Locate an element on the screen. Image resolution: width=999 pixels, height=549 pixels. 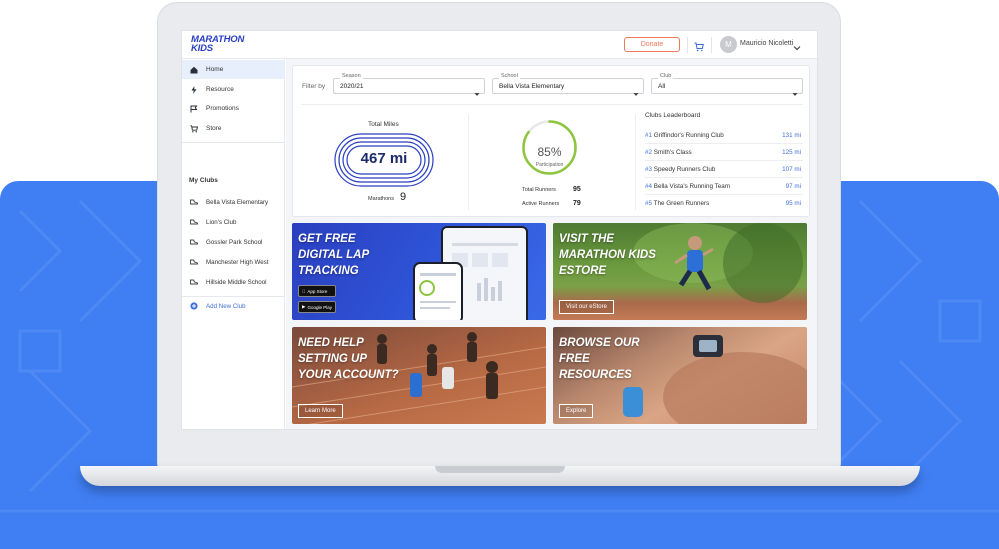
total-runners-value: 95 is located at coordinates (577, 189).